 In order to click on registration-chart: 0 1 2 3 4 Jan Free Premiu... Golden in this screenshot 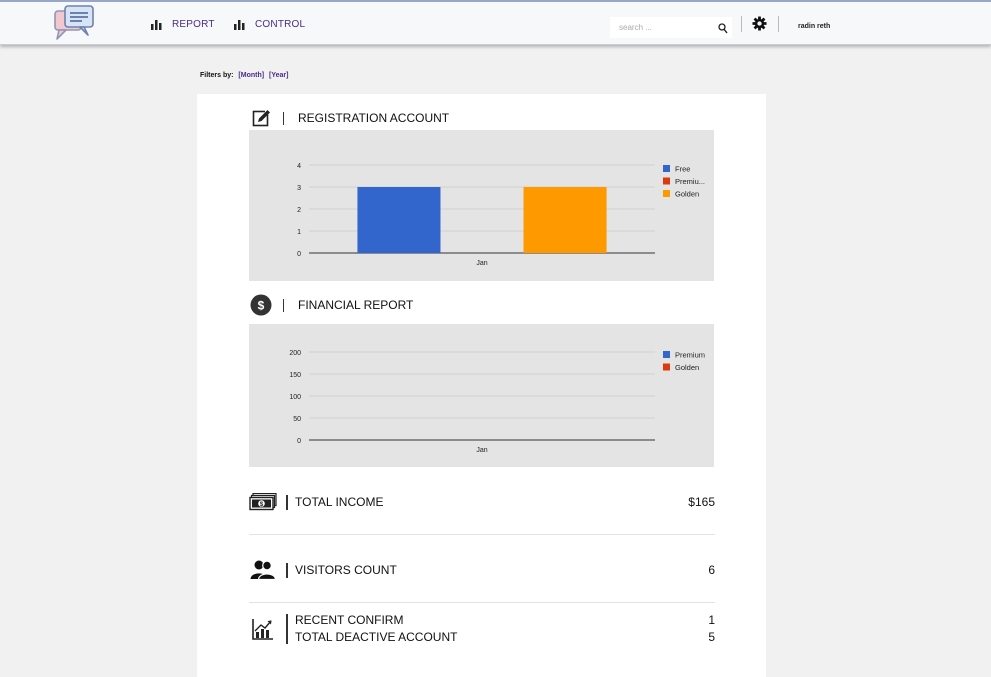, I will do `click(481, 205)`.